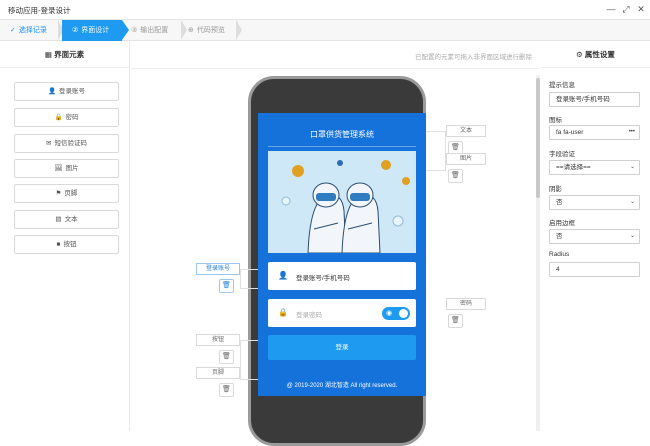 The height and width of the screenshot is (446, 650). Describe the element at coordinates (555, 189) in the screenshot. I see `prop-label-shadow: 阴影` at that location.